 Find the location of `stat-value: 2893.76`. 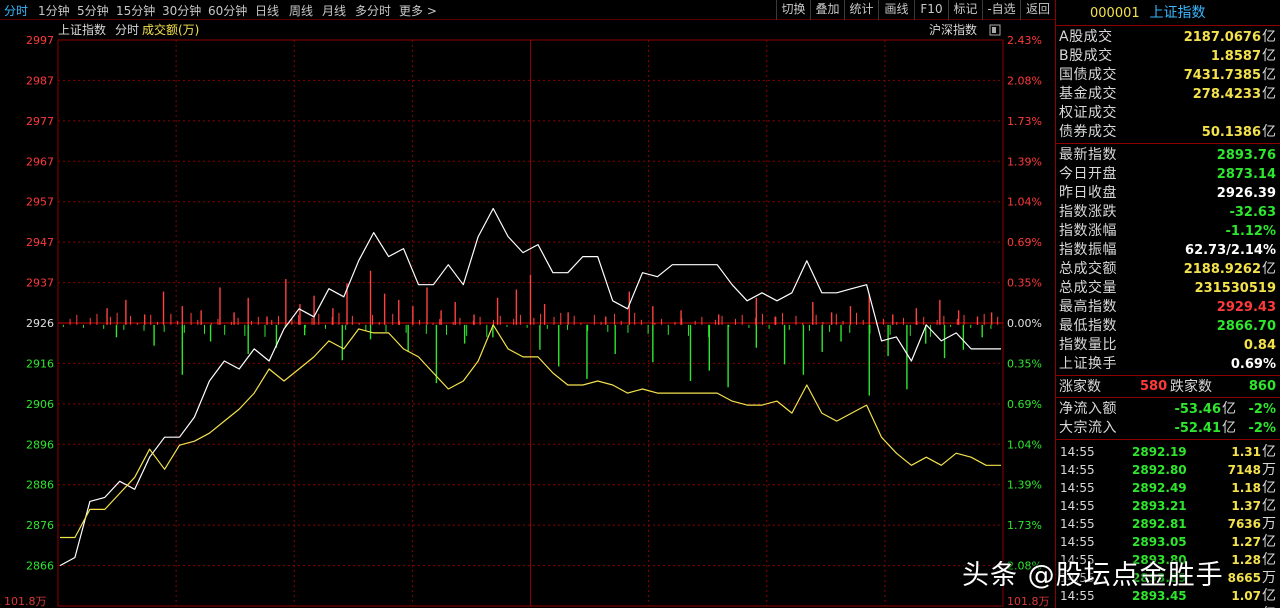

stat-value: 2893.76 is located at coordinates (1246, 155).